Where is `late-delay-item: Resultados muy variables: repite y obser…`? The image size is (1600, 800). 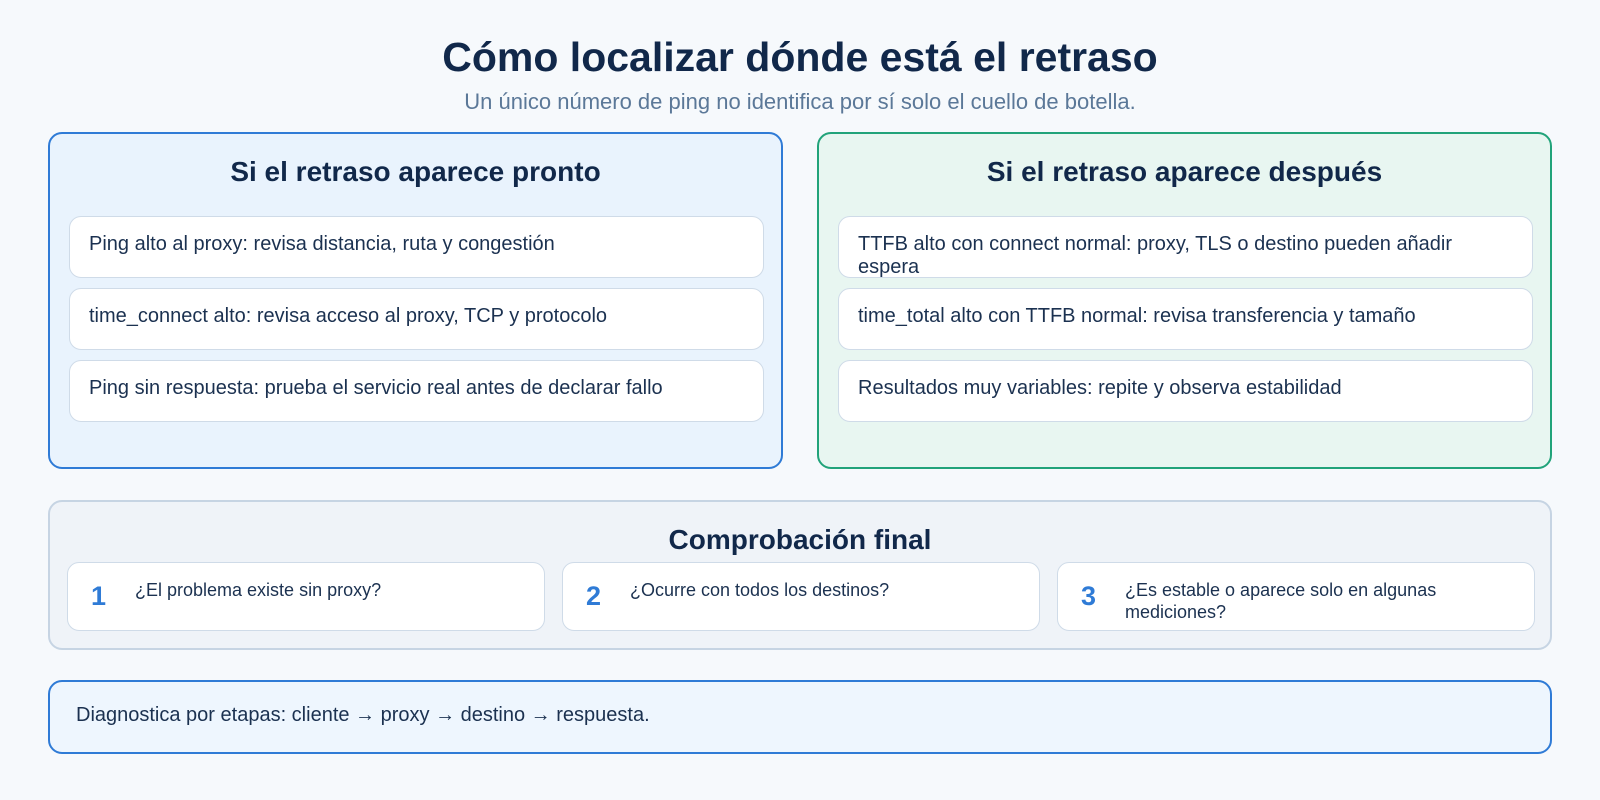 late-delay-item: Resultados muy variables: repite y obser… is located at coordinates (1185, 391).